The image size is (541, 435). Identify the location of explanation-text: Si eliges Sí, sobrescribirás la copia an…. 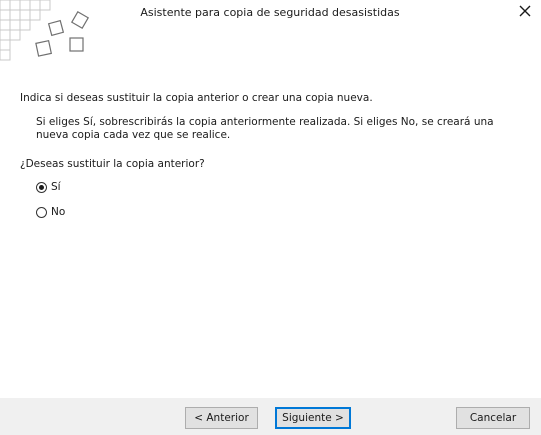
(265, 128).